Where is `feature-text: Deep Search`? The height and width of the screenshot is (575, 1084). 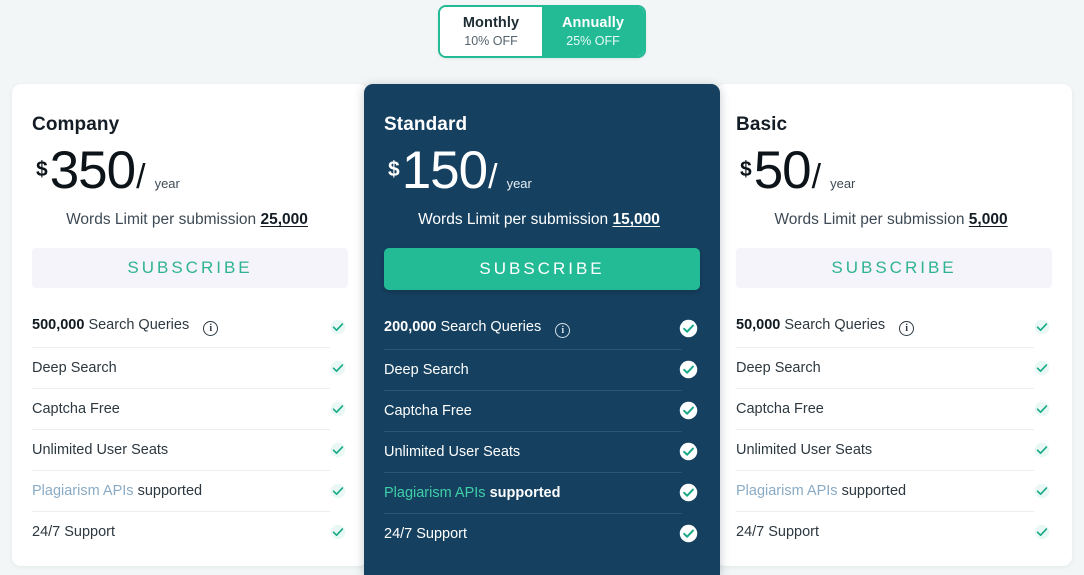 feature-text: Deep Search is located at coordinates (74, 367).